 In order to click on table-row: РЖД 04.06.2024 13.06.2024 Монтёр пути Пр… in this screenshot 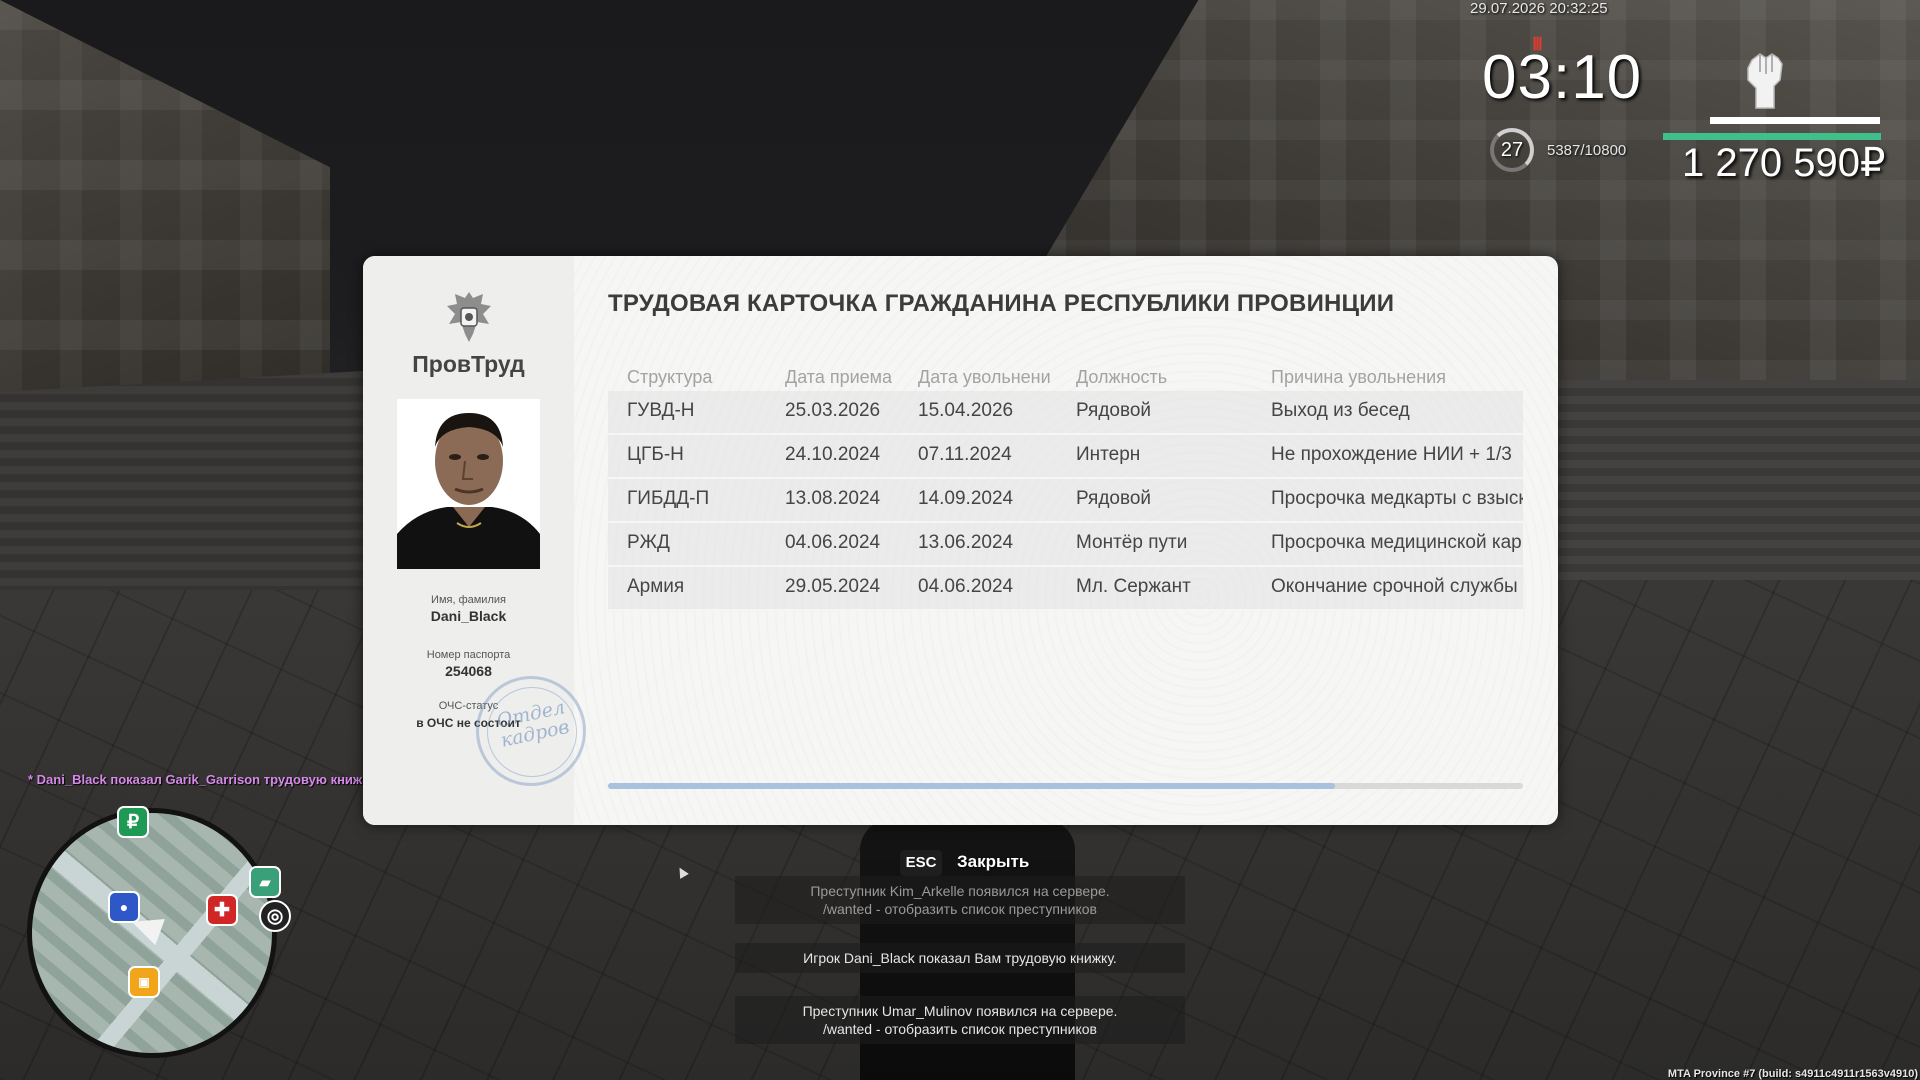, I will do `click(1065, 545)`.